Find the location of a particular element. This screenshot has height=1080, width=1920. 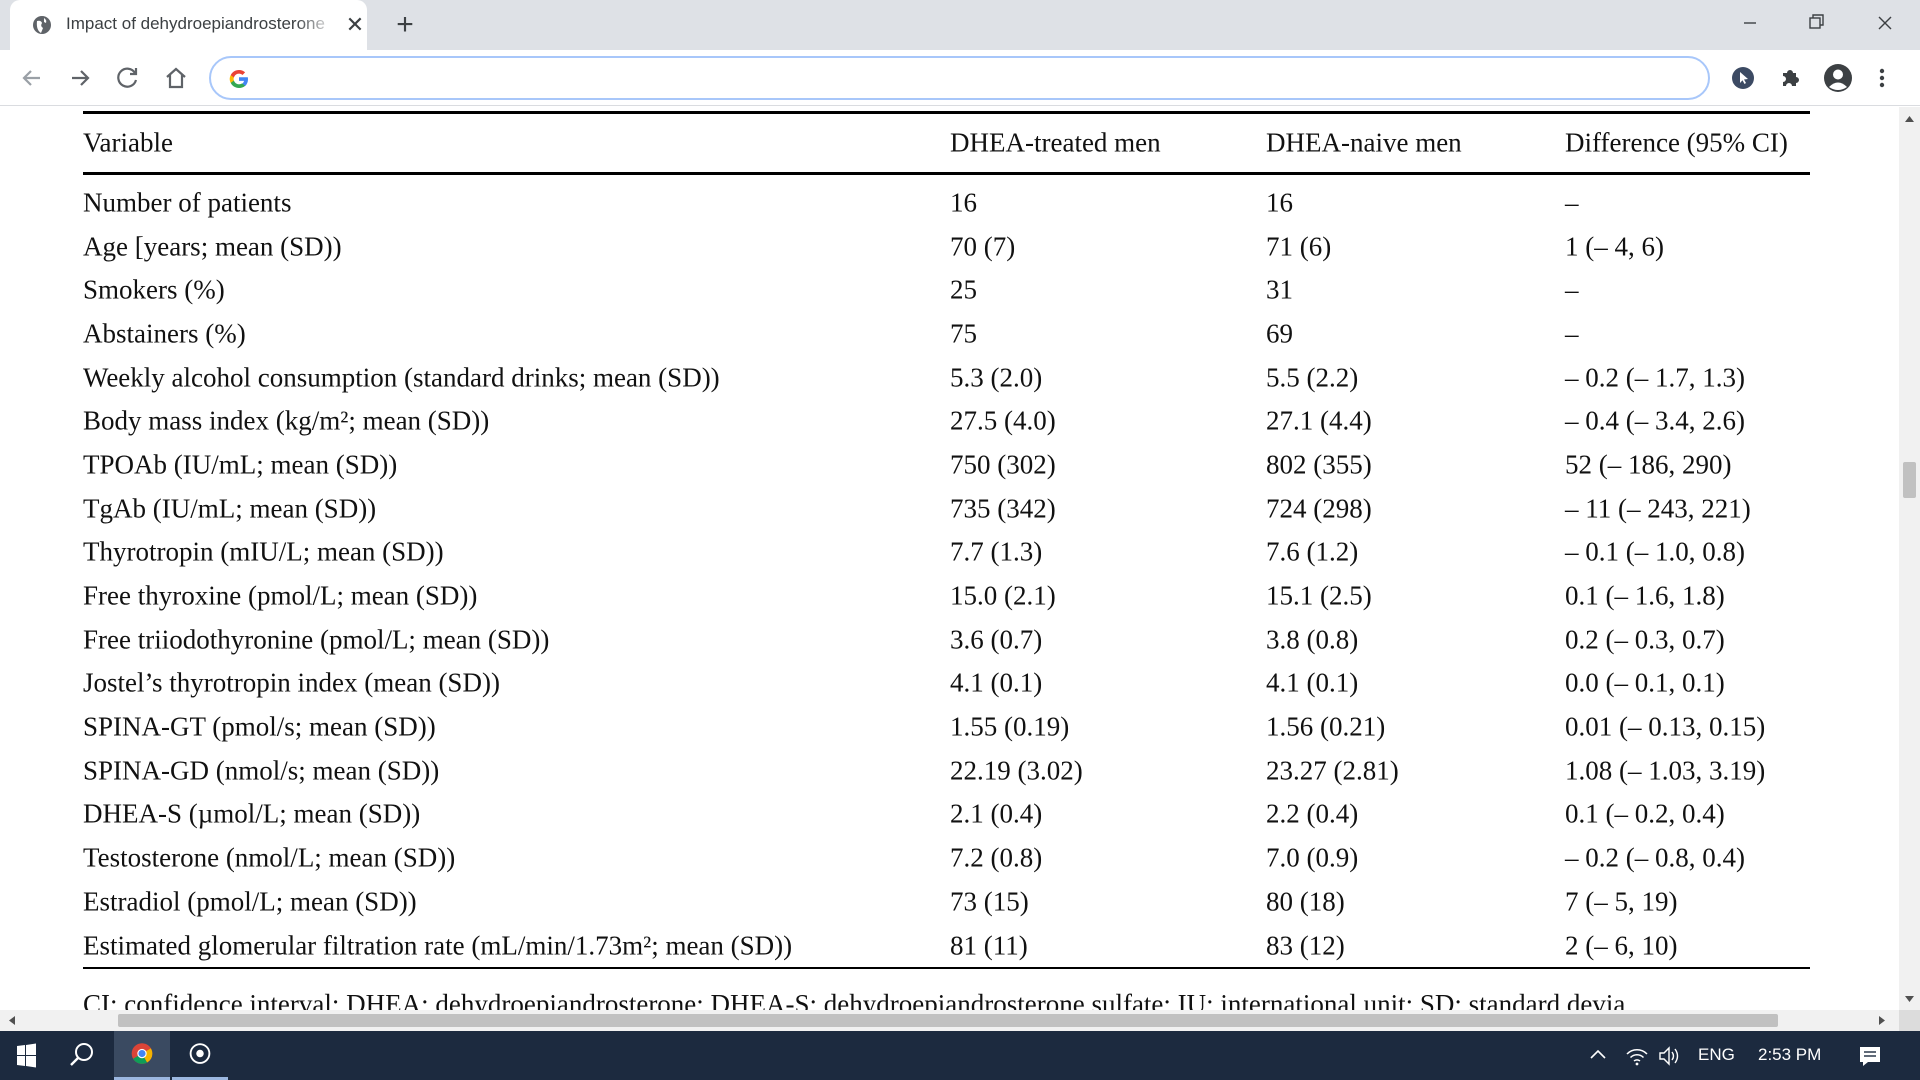

cell-difference: 0.1 (– 1.6, 1.8) is located at coordinates (1645, 595).